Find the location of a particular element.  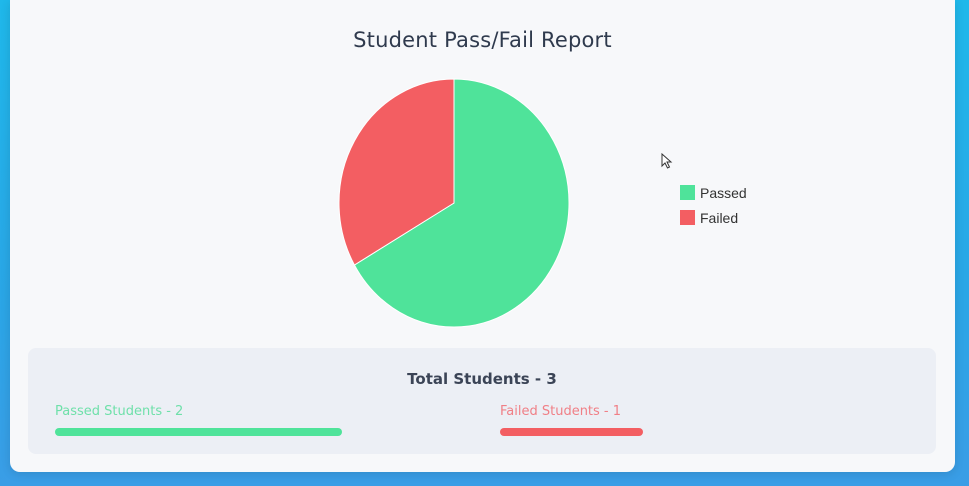

failed-students-label: Failed Students - 1 is located at coordinates (561, 411).